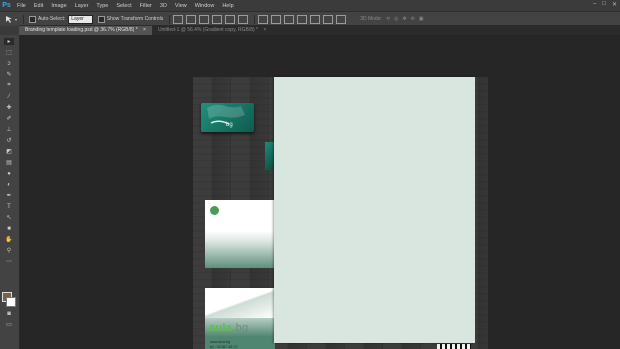 Image resolution: width=620 pixels, height=349 pixels. What do you see at coordinates (102, 6) in the screenshot?
I see `menu-type: Type` at bounding box center [102, 6].